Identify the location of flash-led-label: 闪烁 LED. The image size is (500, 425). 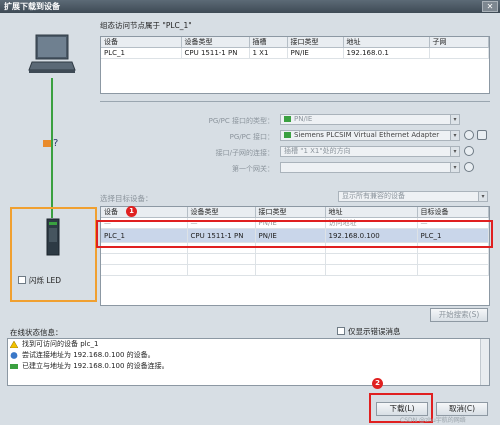
(45, 280).